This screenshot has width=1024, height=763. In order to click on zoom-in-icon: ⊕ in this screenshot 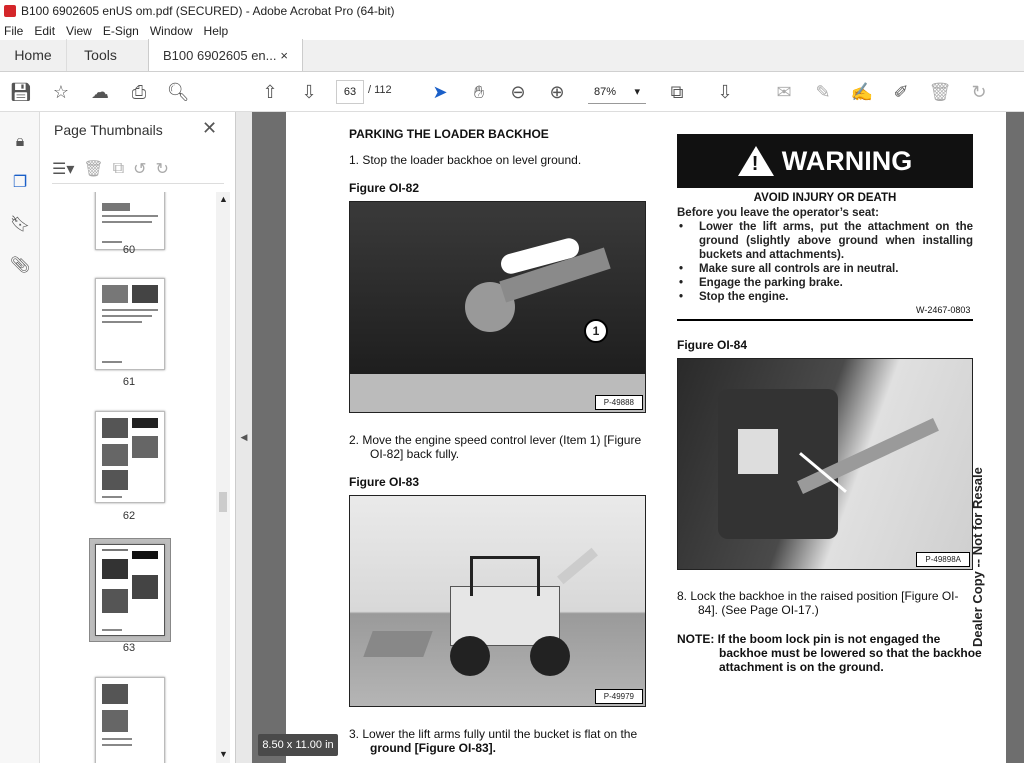, I will do `click(557, 92)`.